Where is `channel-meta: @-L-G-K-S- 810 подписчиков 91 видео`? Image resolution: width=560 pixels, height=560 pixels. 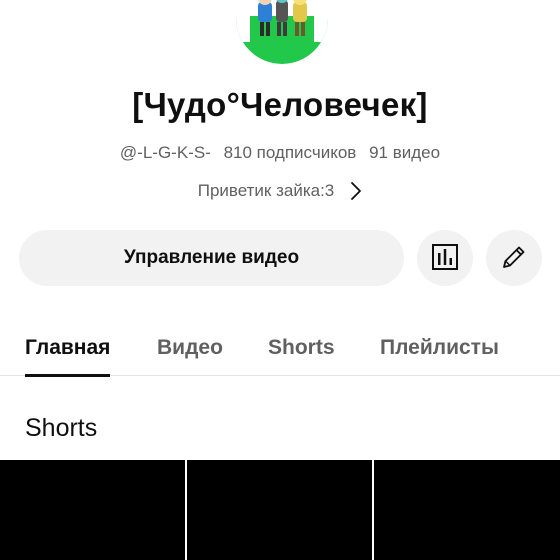
channel-meta: @-L-G-K-S- 810 подписчиков 91 видео is located at coordinates (280, 153).